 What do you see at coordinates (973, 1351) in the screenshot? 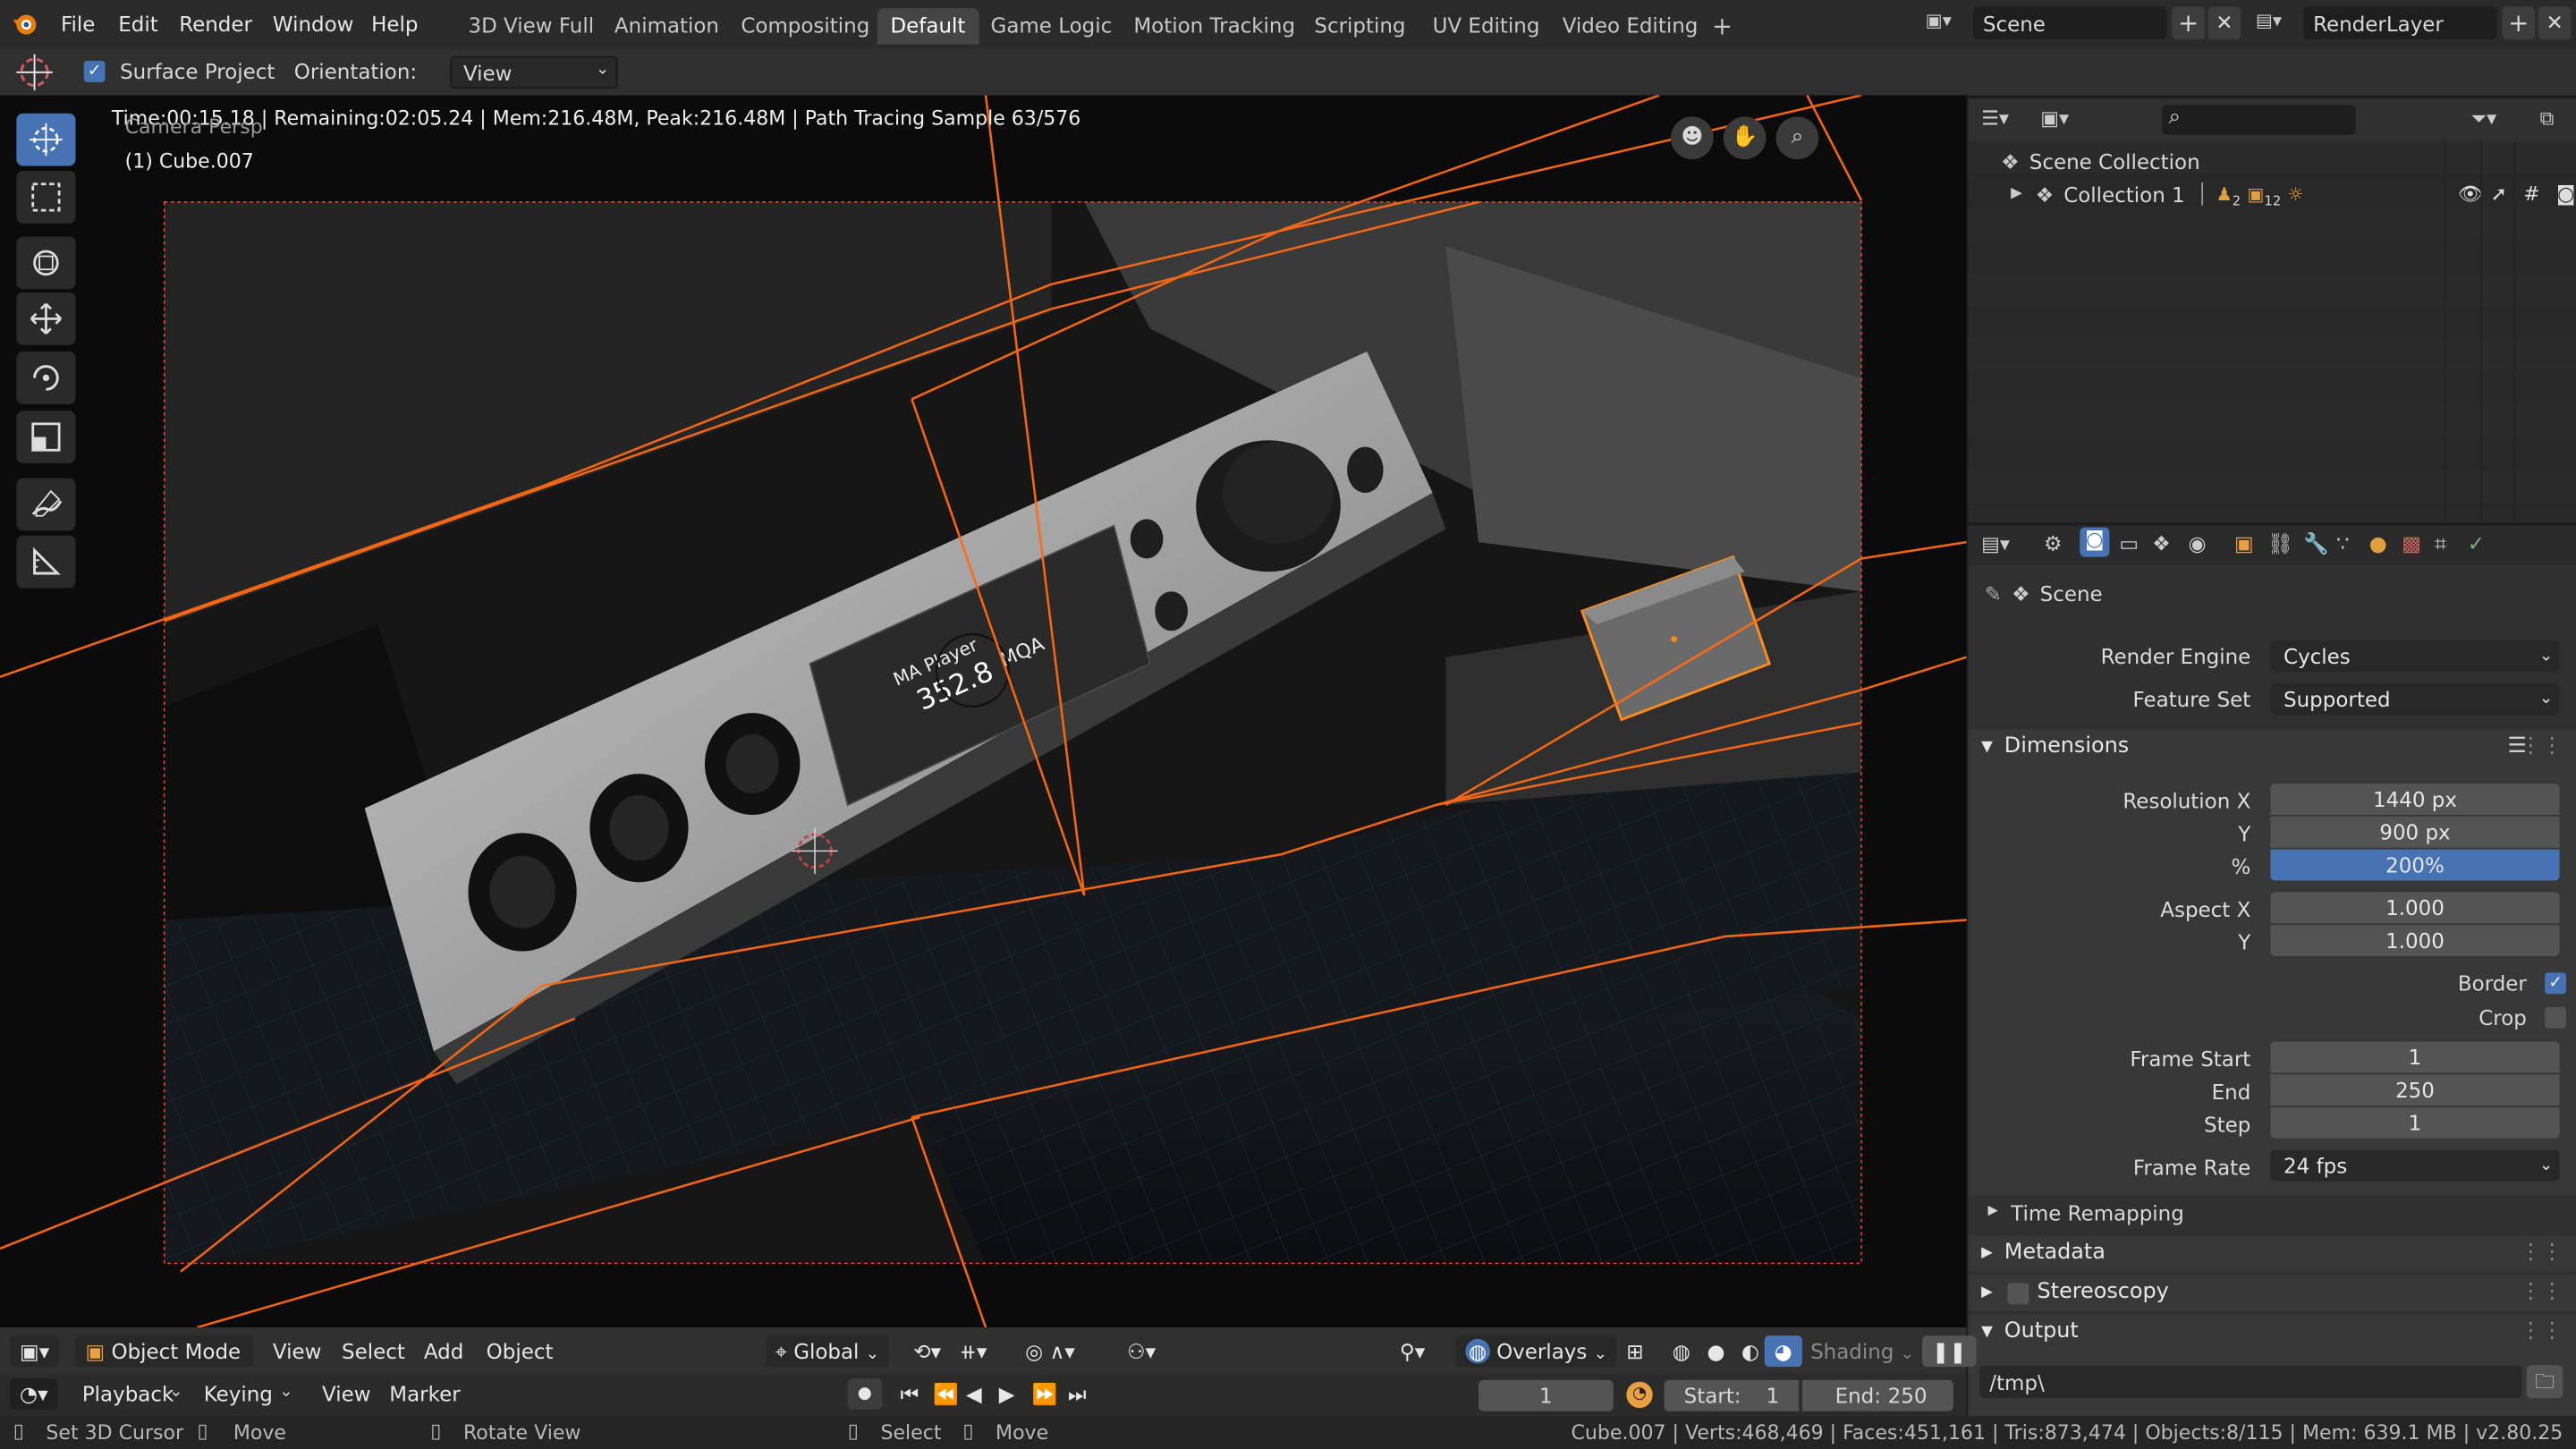
I see `snap-icon: ⧺▾` at bounding box center [973, 1351].